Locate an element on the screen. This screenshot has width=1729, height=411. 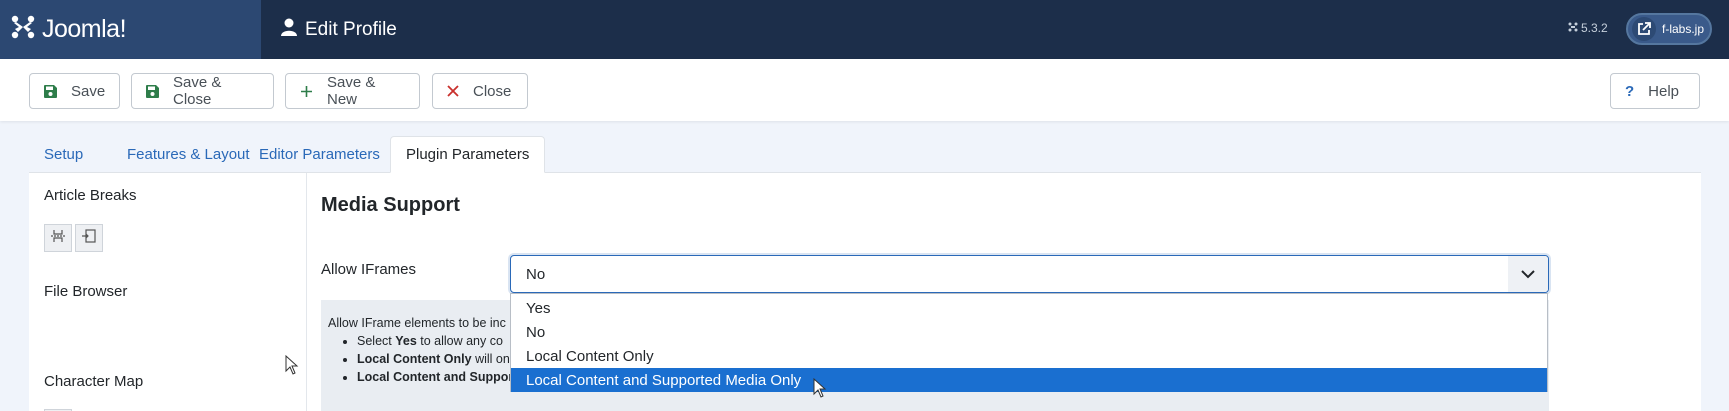
option-yes: Yes is located at coordinates (1029, 308).